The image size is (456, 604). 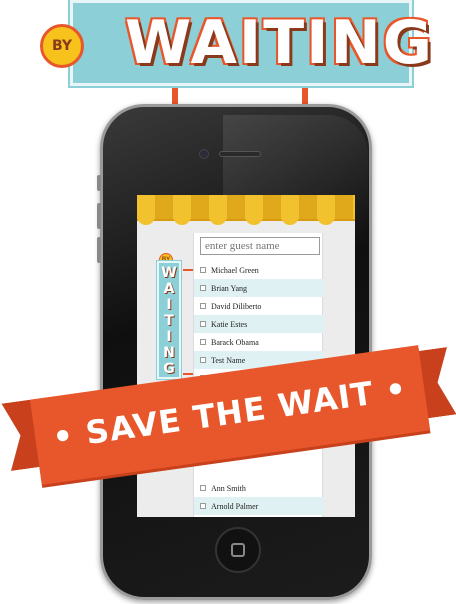 I want to click on waiting-sign: WAITING, so click(x=251, y=44).